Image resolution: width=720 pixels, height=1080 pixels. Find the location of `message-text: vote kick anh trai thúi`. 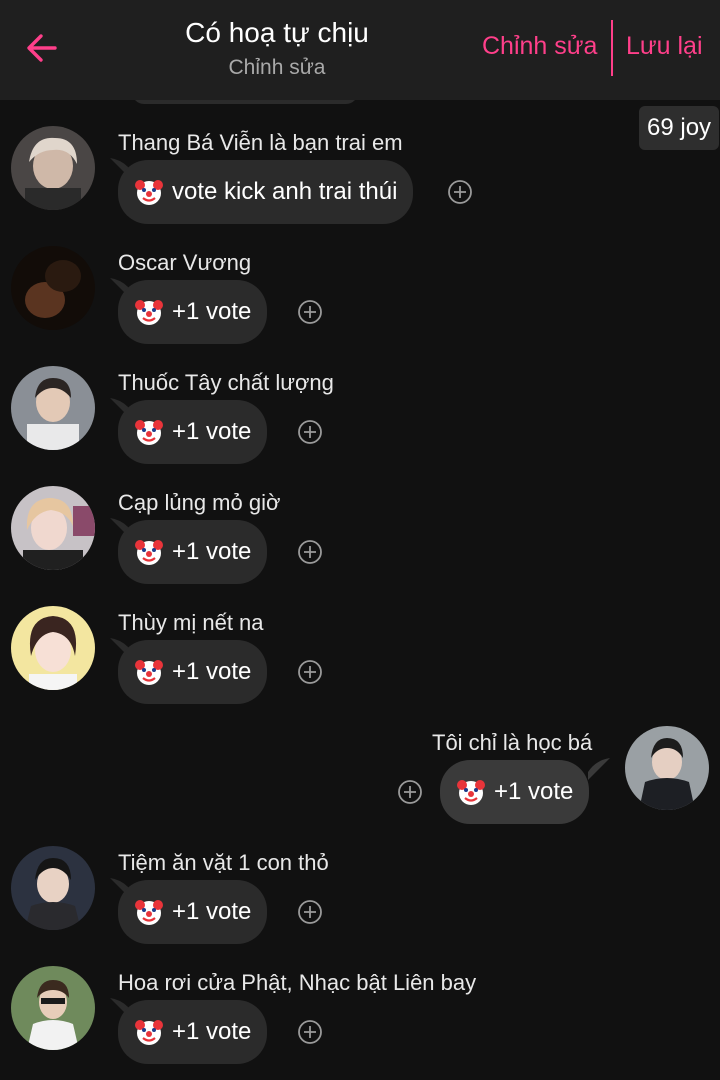

message-text: vote kick anh trai thúi is located at coordinates (285, 191).